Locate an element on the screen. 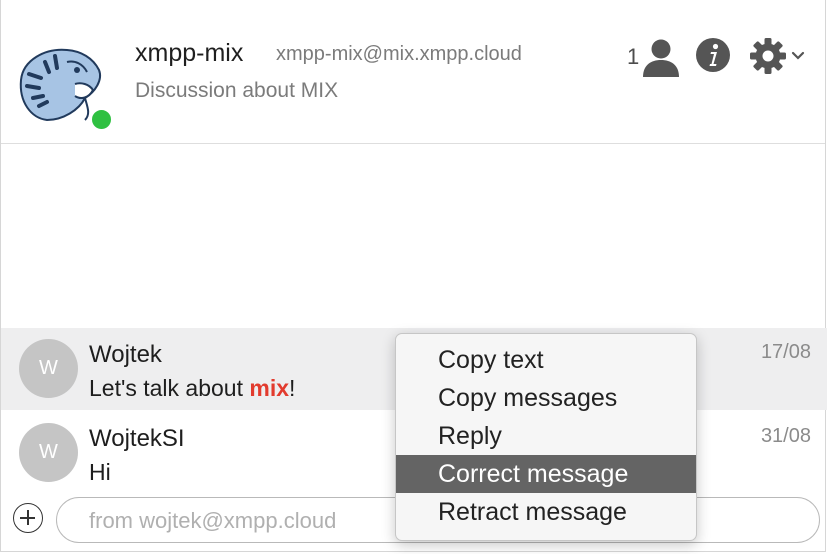 The height and width of the screenshot is (554, 828). message-body: Let's talk about mix! is located at coordinates (192, 388).